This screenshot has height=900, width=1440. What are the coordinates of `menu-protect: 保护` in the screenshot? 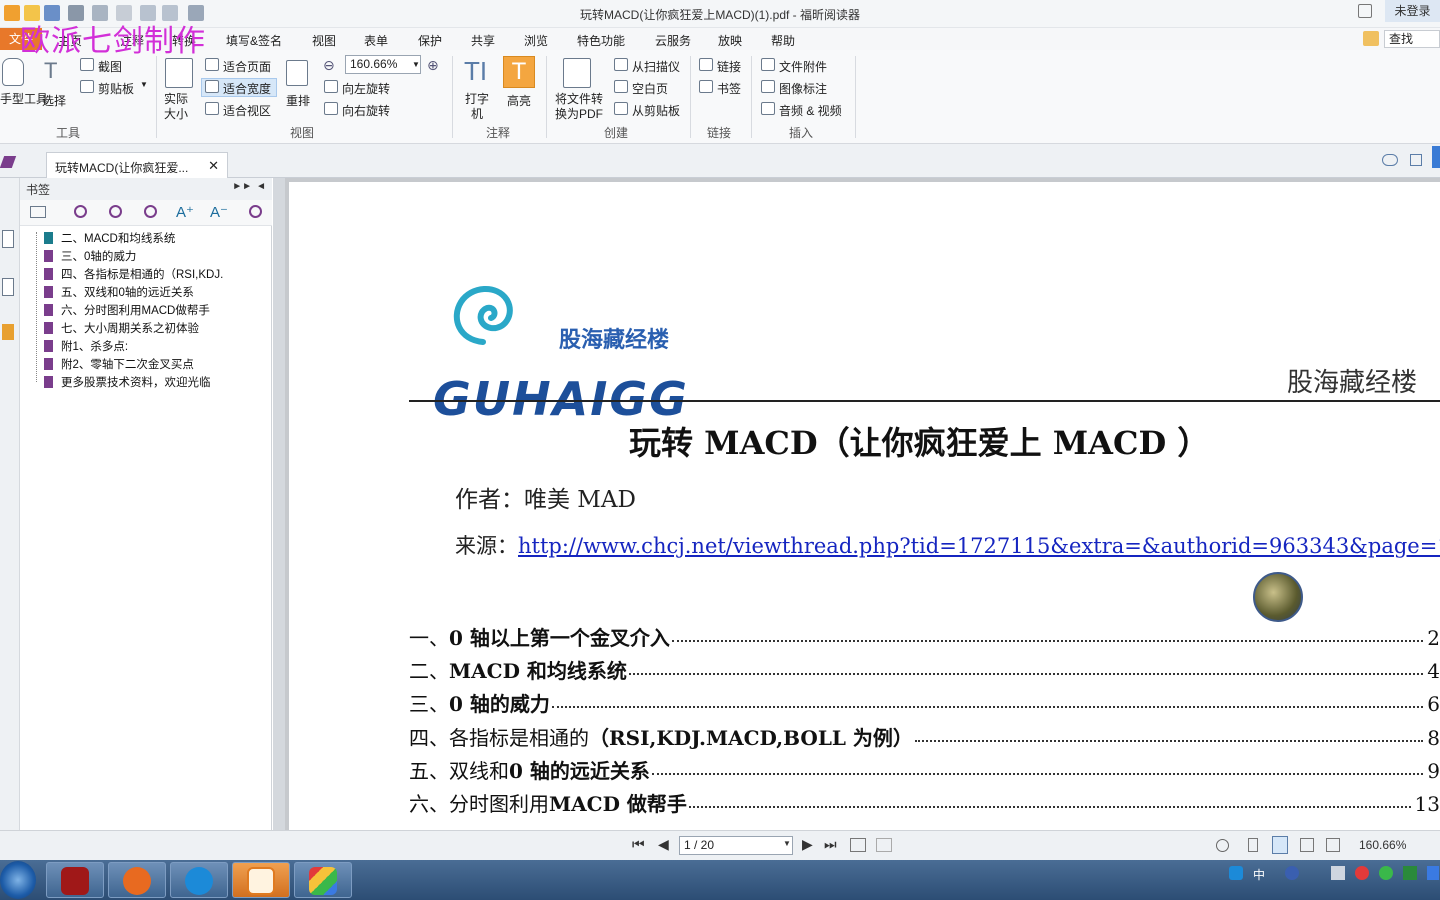 It's located at (430, 40).